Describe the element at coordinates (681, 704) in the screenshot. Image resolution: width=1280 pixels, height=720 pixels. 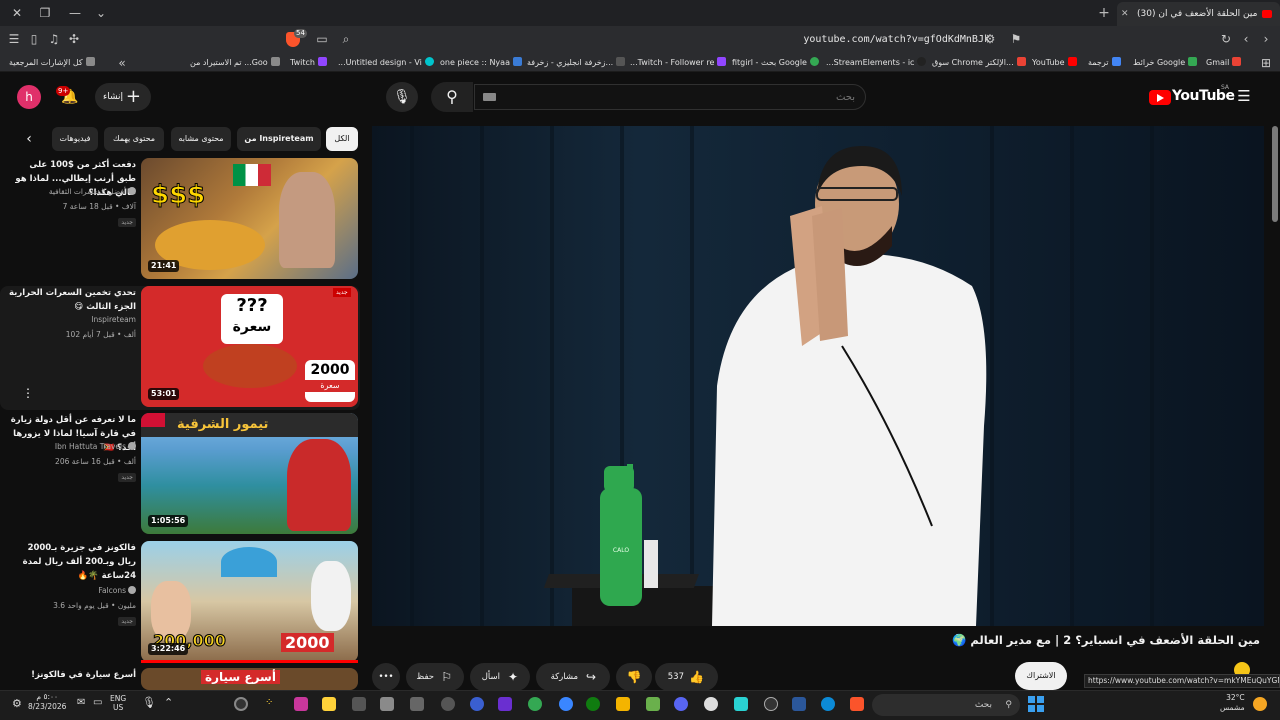
I see `discord-icon` at that location.